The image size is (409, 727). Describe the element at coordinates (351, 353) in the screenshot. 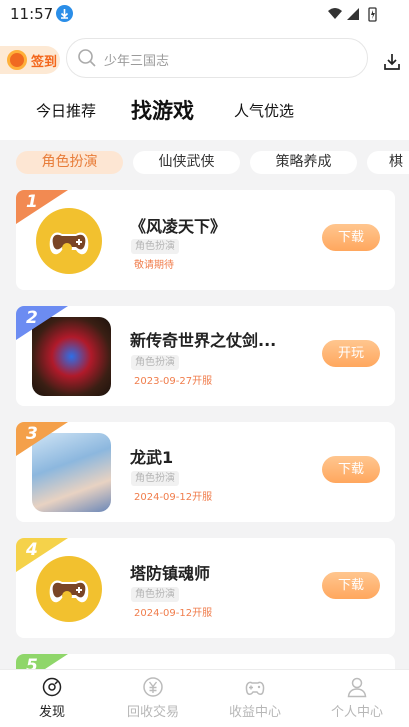

I see `play-button: 开玩` at that location.